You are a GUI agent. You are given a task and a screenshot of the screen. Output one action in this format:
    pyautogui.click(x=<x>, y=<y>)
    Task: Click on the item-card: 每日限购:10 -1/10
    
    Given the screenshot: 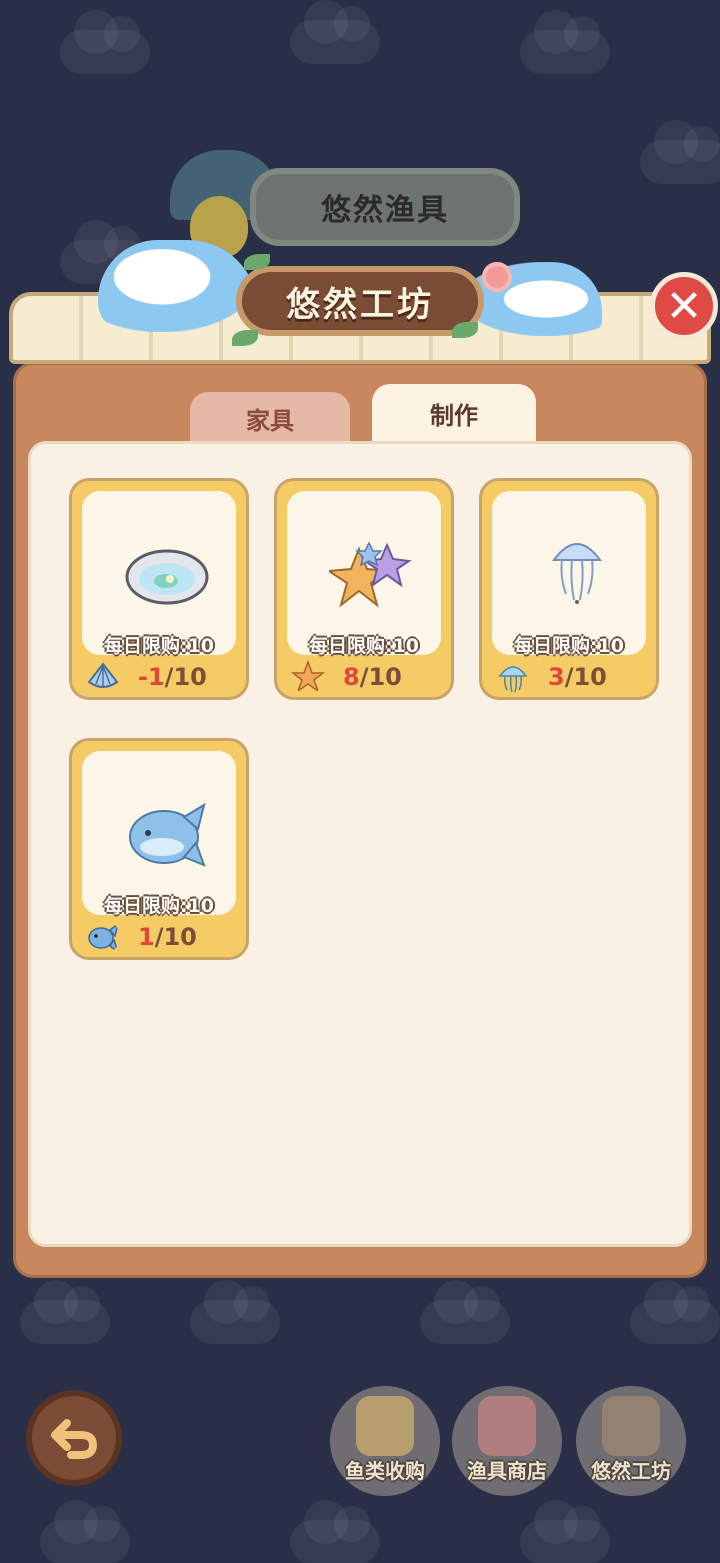 What is the action you would take?
    pyautogui.click(x=159, y=589)
    